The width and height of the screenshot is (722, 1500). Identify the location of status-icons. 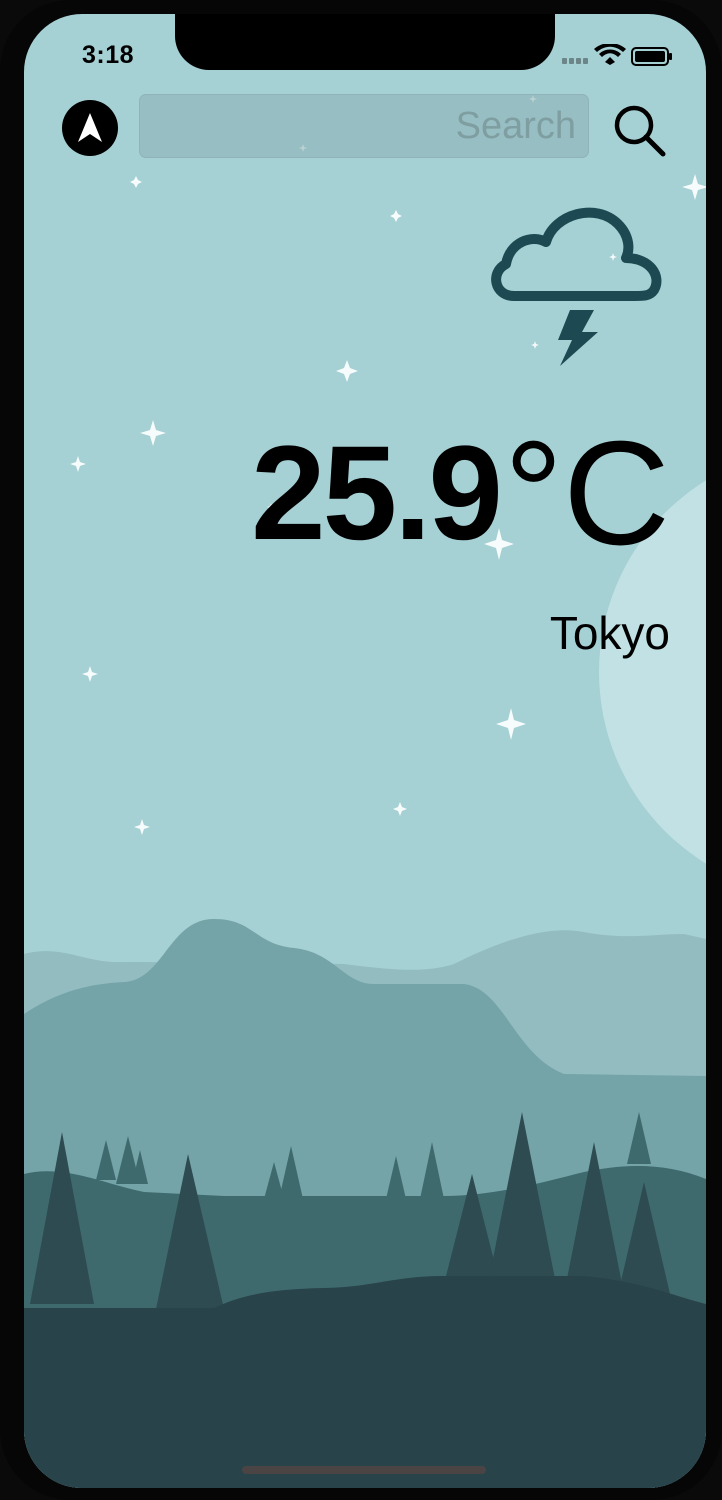
(618, 56).